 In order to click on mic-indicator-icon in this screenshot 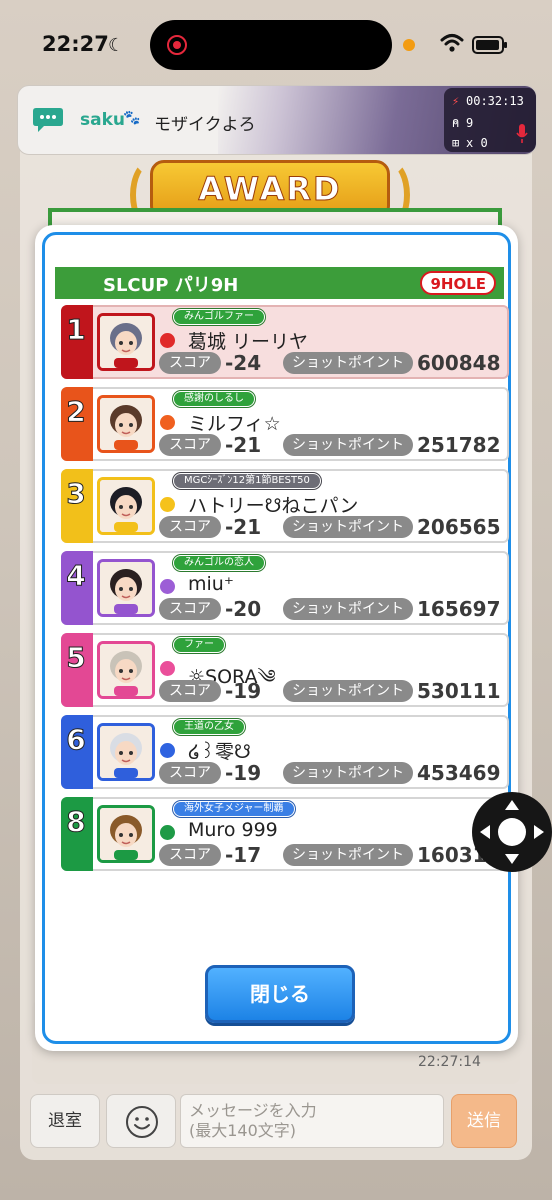, I will do `click(409, 45)`.